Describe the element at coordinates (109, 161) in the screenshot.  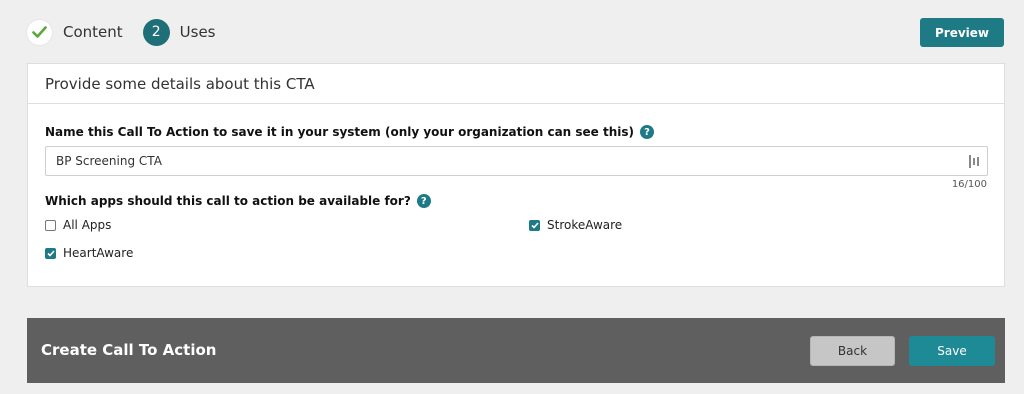
I see `cta-name-value: BP Screening CTA` at that location.